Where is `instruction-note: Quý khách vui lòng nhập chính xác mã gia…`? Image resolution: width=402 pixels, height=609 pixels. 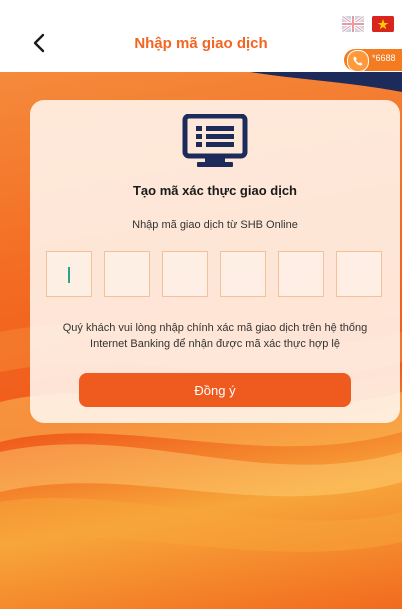 instruction-note: Quý khách vui lòng nhập chính xác mã gia… is located at coordinates (215, 336).